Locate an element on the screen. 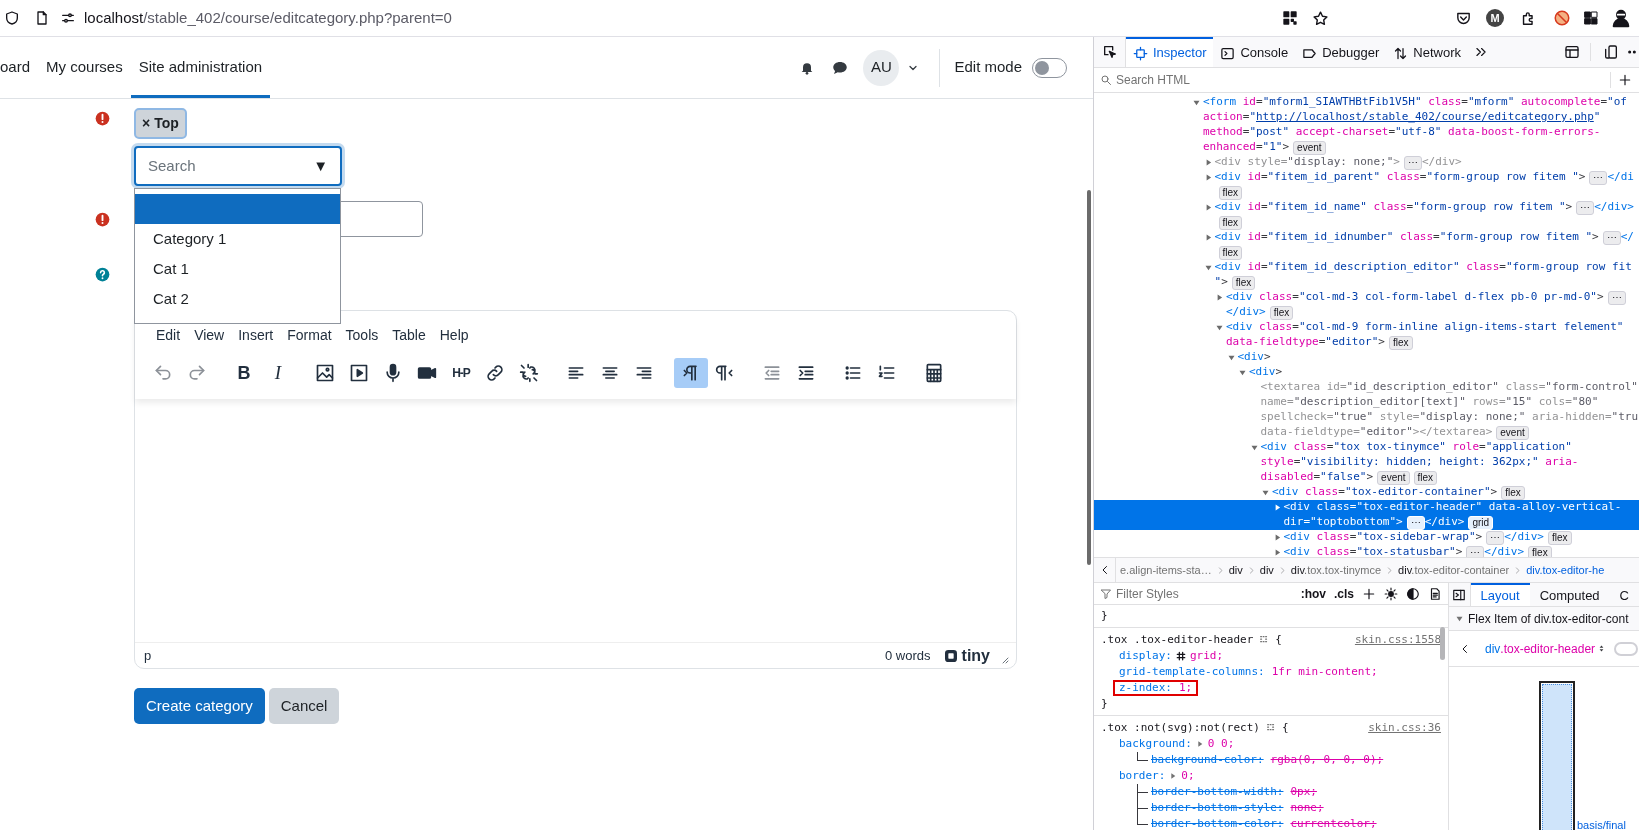 This screenshot has width=1639, height=830. contrast-icon is located at coordinates (1413, 593).